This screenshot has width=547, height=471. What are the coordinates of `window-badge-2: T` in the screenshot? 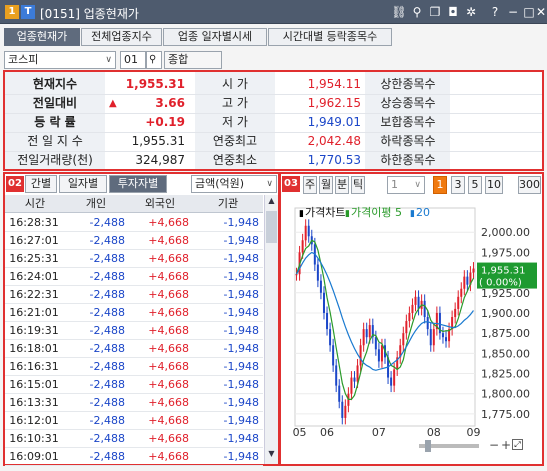 It's located at (28, 12).